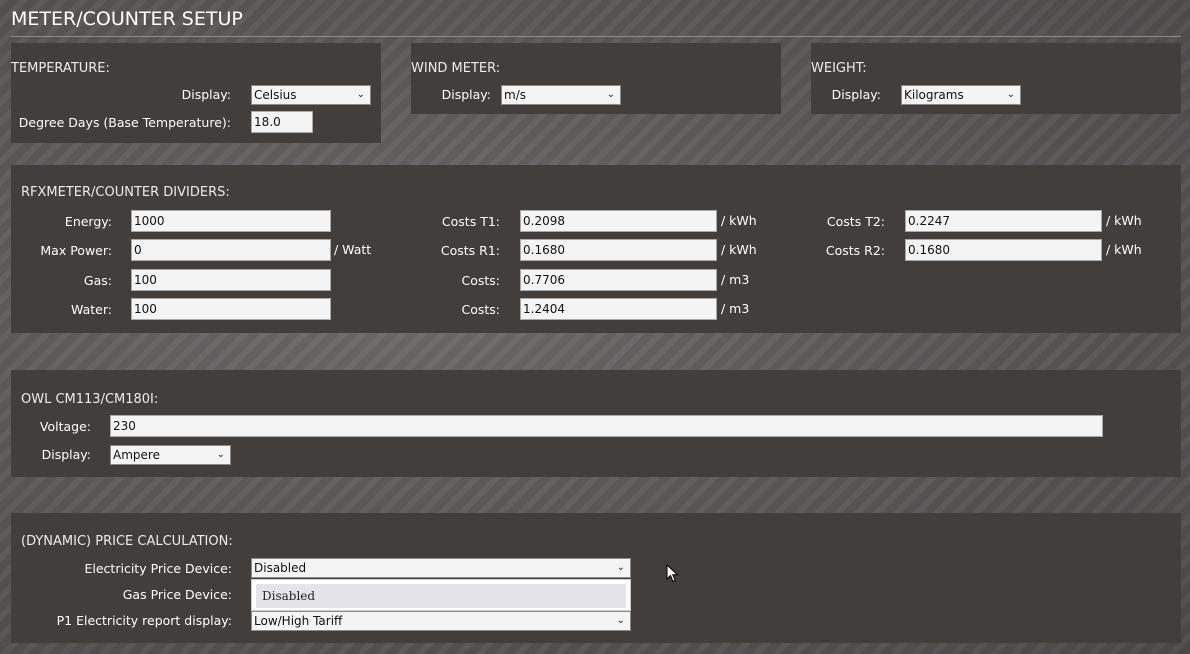 The height and width of the screenshot is (654, 1190). What do you see at coordinates (282, 122) in the screenshot?
I see `degree-days-input: 18.0` at bounding box center [282, 122].